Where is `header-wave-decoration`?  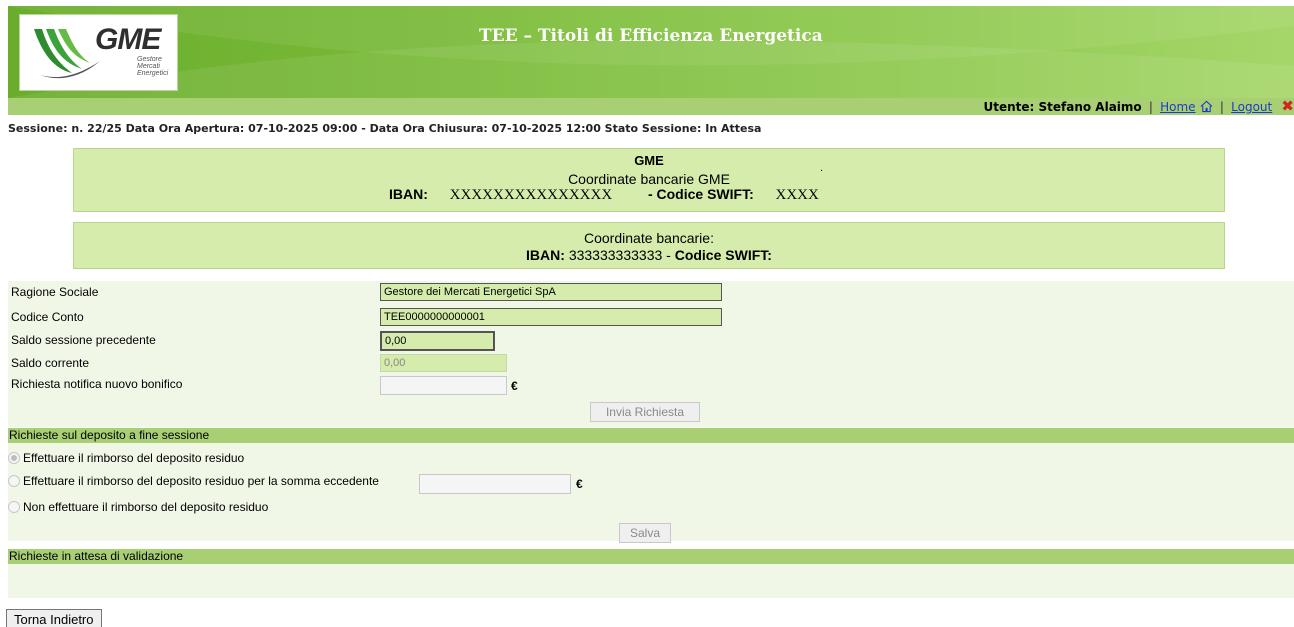
header-wave-decoration is located at coordinates (651, 52).